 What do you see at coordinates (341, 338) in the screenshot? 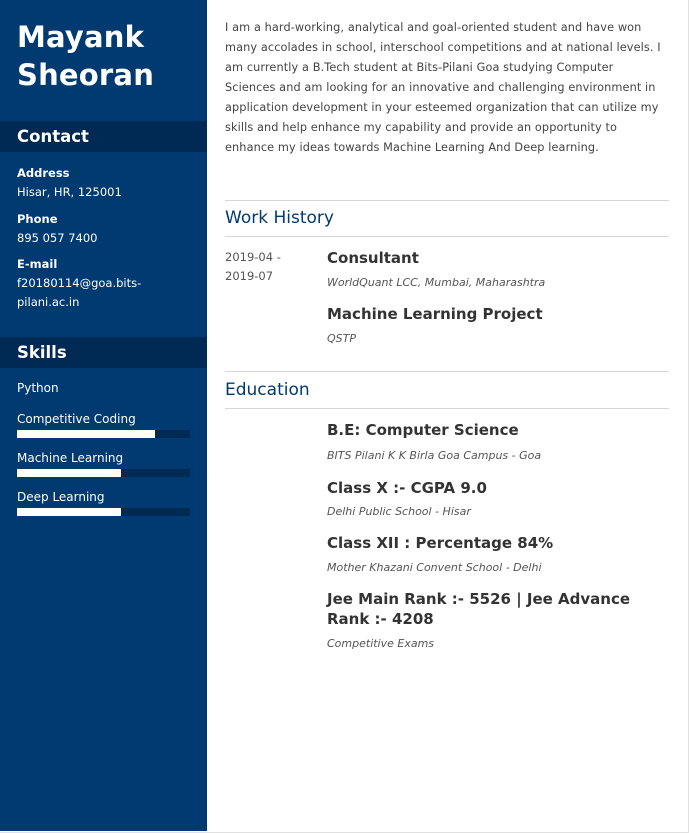
I see `work-entry-subtitle: QSTP` at bounding box center [341, 338].